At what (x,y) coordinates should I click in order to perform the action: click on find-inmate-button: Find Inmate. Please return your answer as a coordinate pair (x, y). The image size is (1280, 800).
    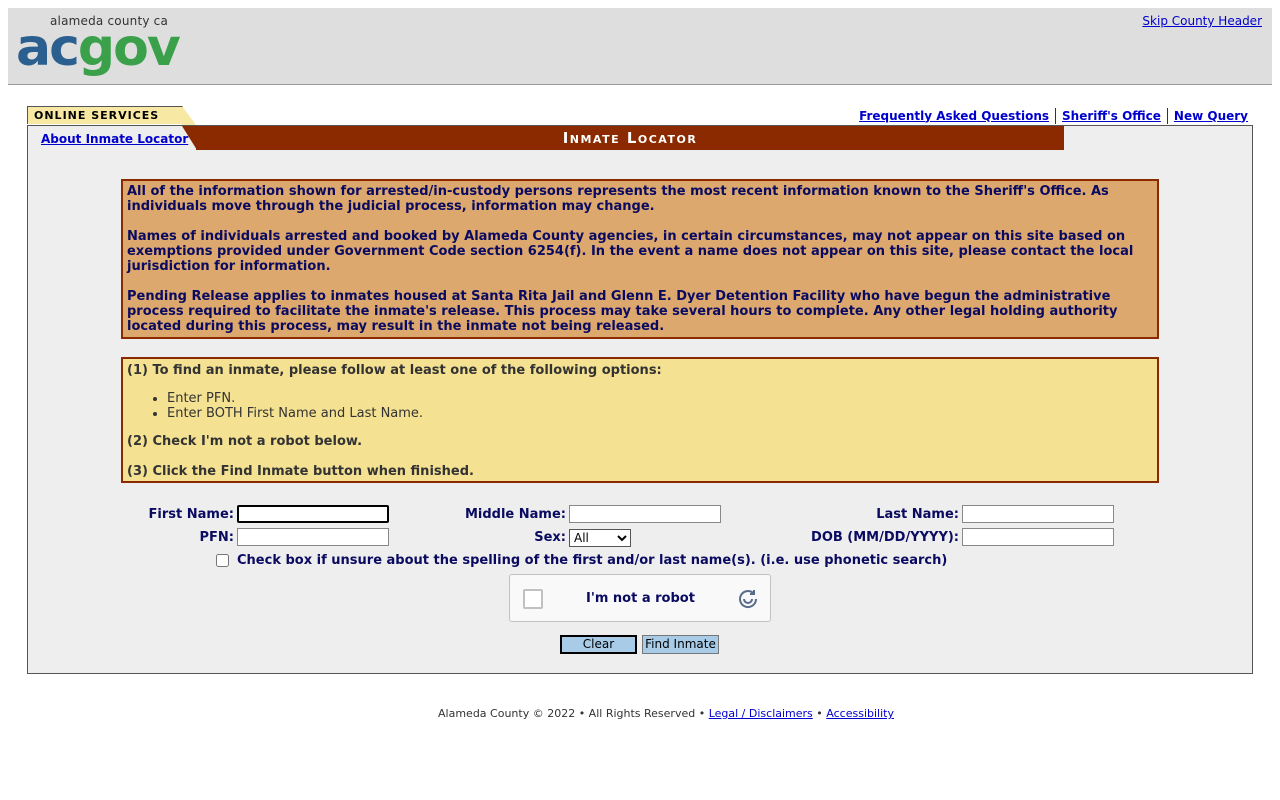
    Looking at the image, I should click on (680, 644).